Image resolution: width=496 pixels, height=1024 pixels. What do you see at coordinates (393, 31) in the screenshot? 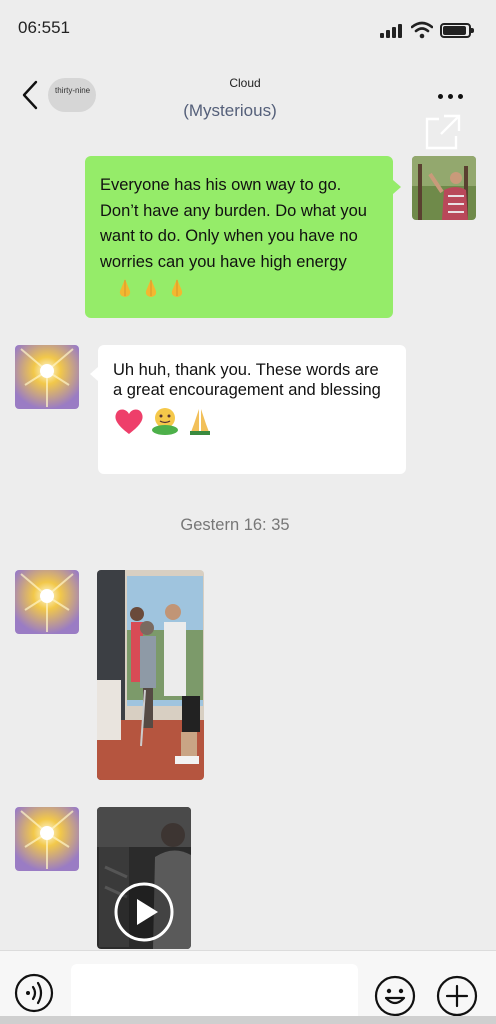
I see `signal-icon` at bounding box center [393, 31].